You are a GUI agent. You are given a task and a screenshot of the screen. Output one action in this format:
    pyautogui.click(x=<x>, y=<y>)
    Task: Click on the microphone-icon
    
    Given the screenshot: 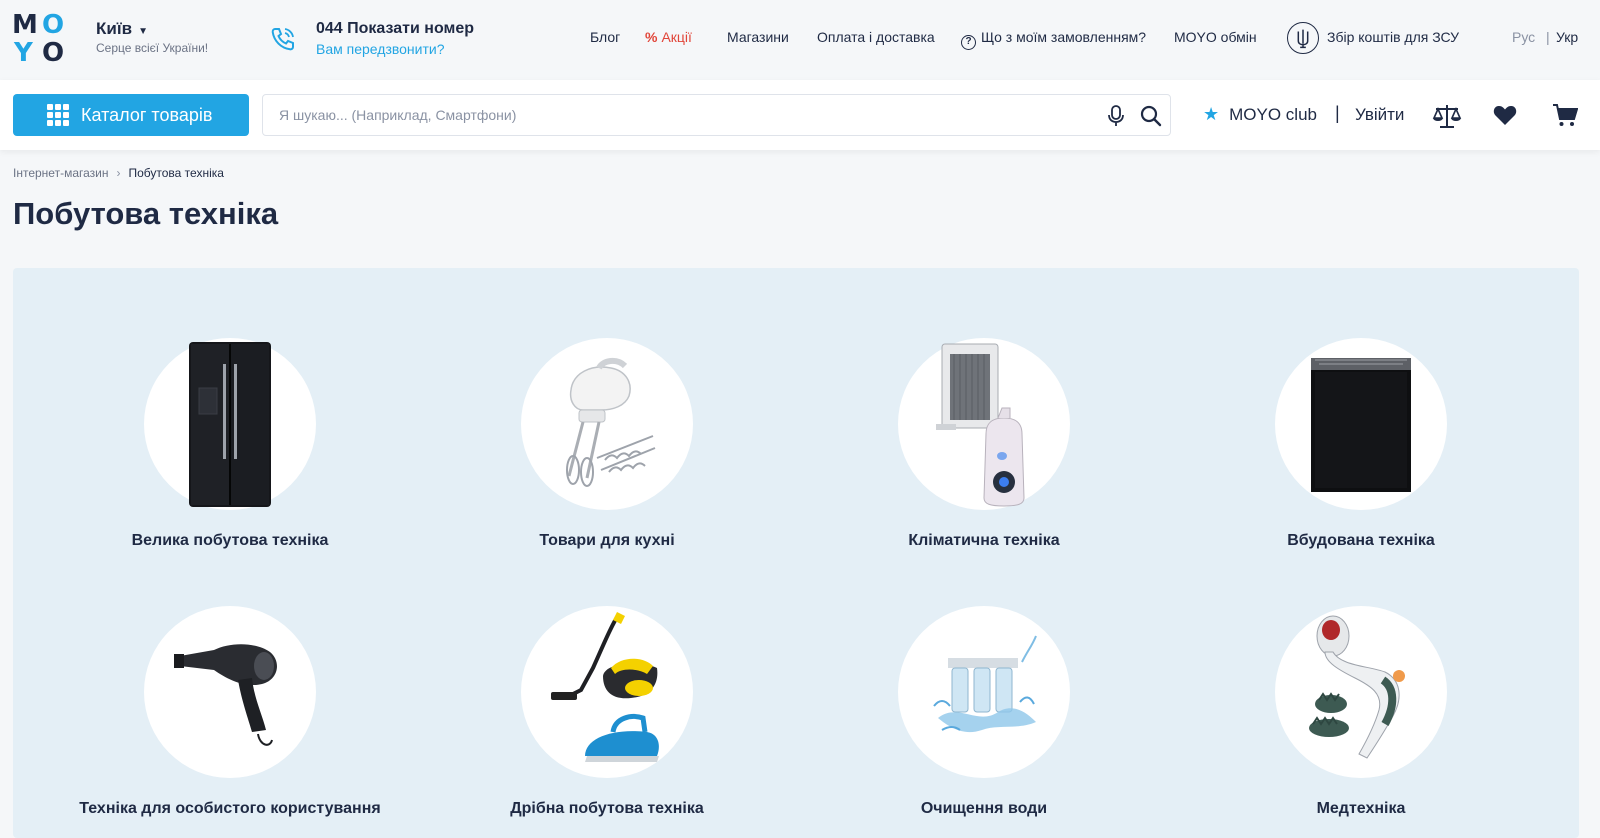 What is the action you would take?
    pyautogui.click(x=1116, y=116)
    